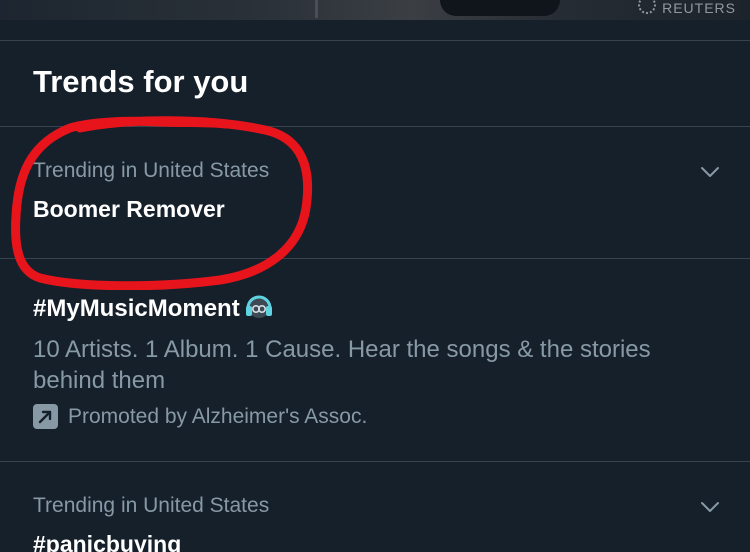  I want to click on promoted-by-text: Promoted by Alzheimer's Assoc., so click(218, 416).